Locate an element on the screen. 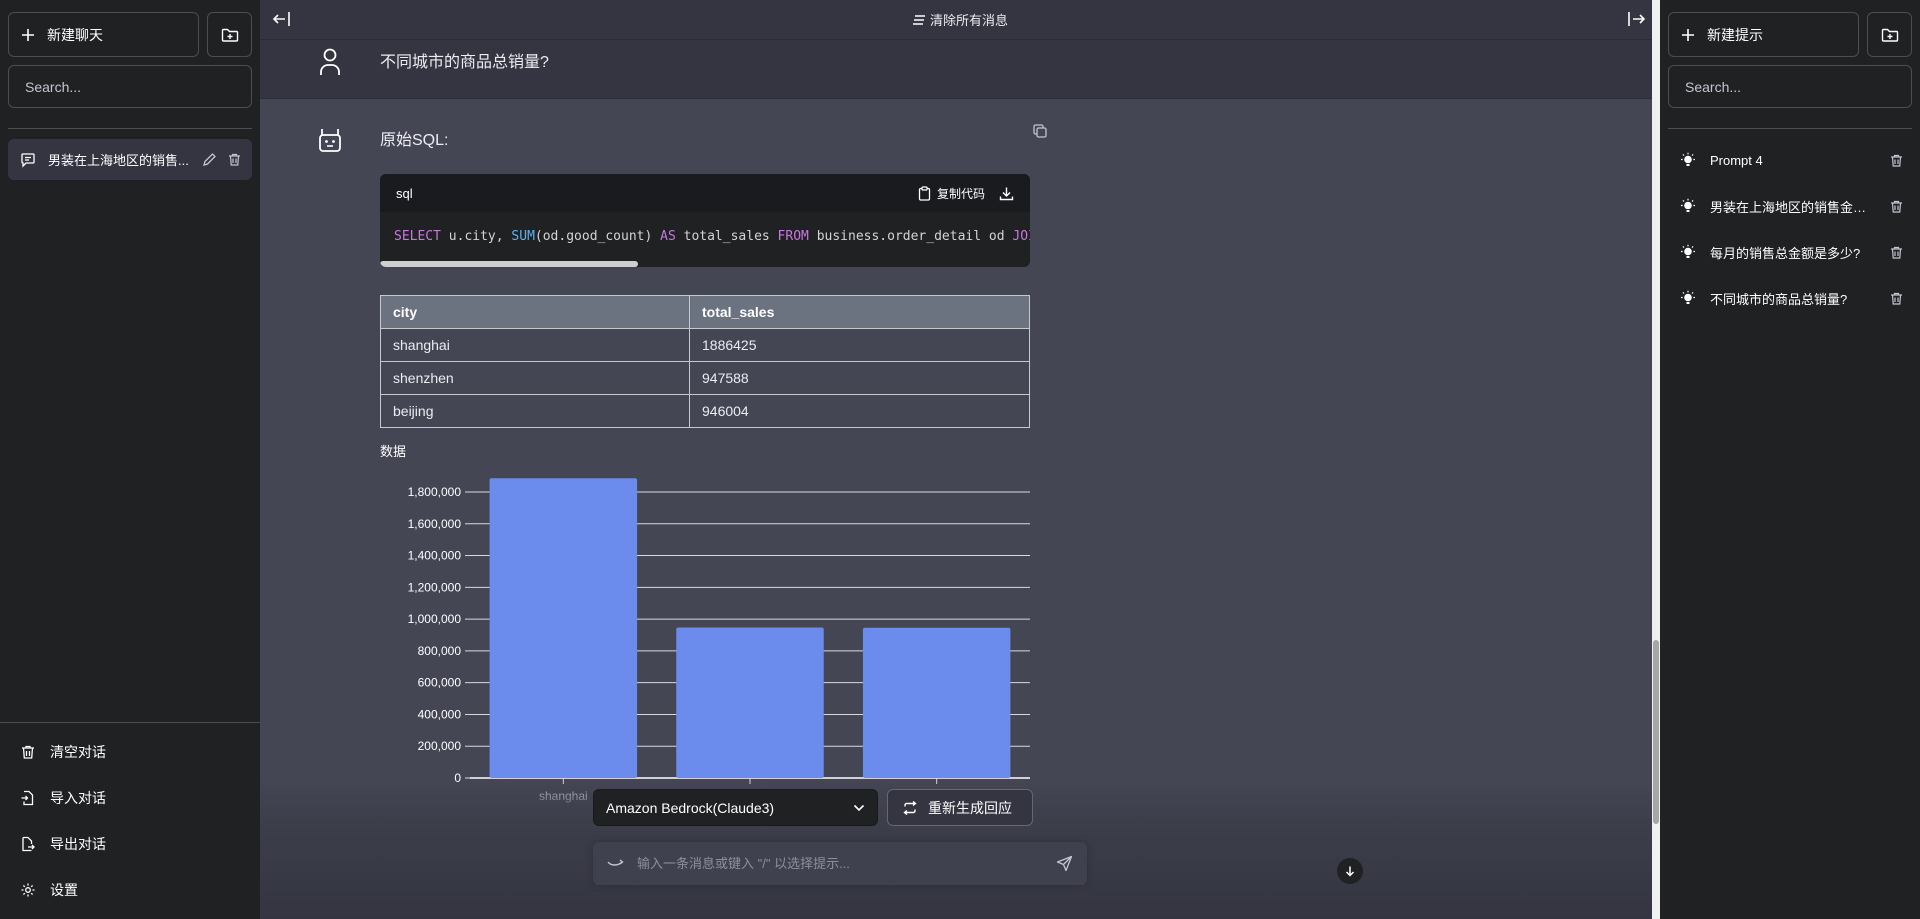 The image size is (1920, 919). arrow-down-icon is located at coordinates (1350, 871).